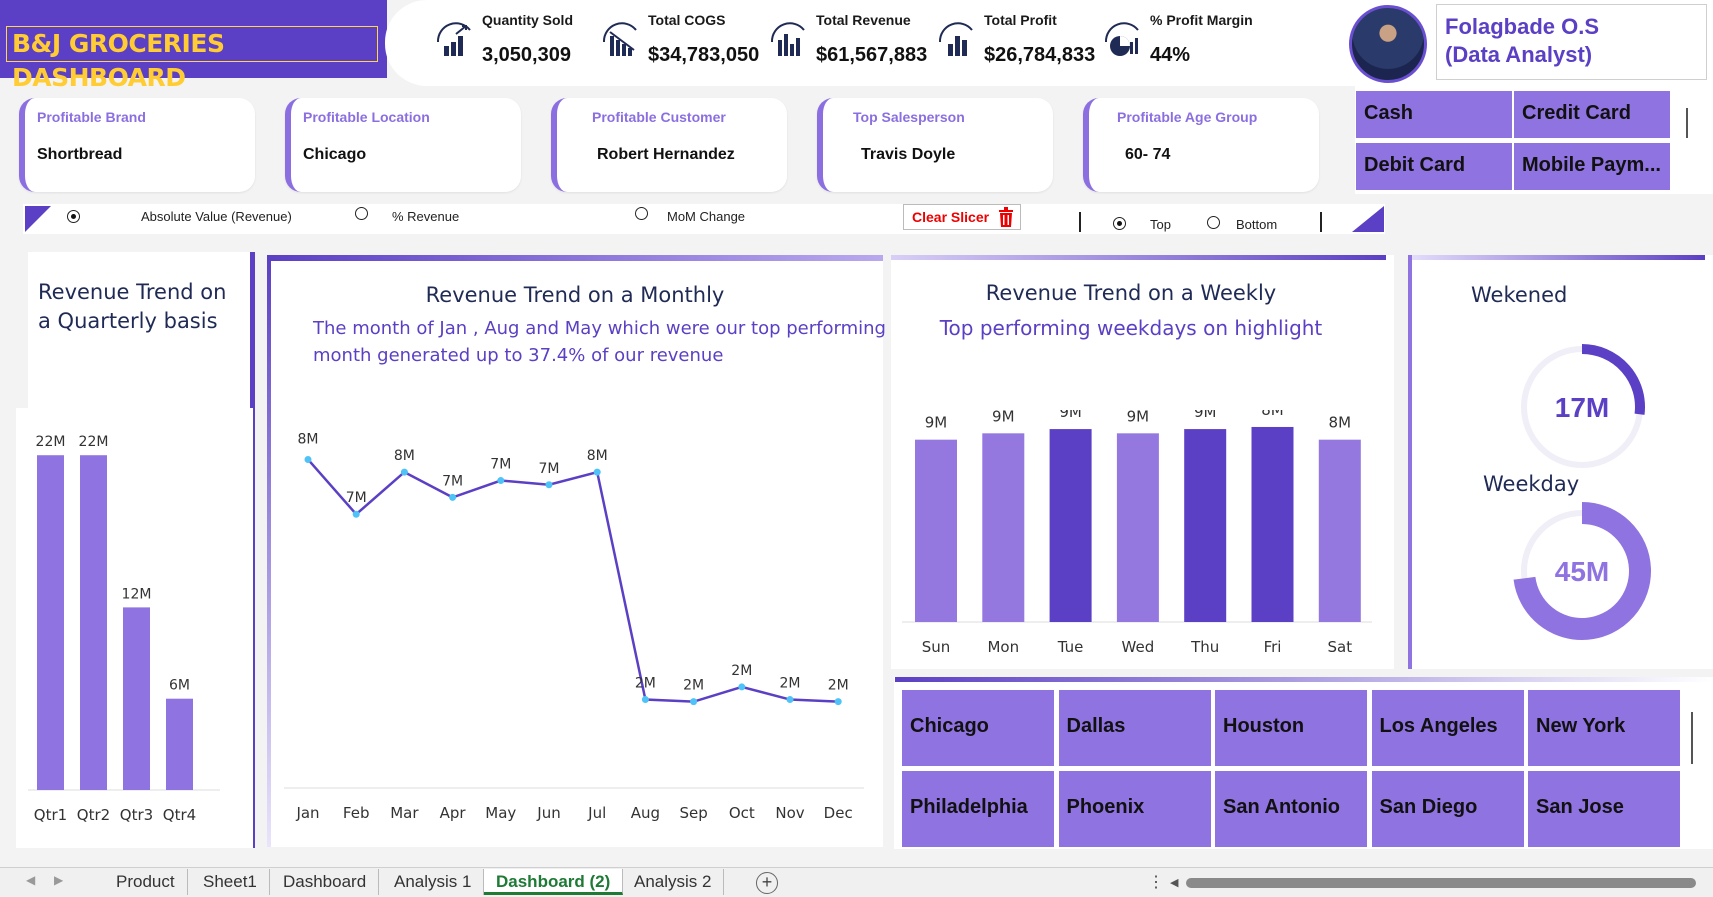 The width and height of the screenshot is (1713, 897). I want to click on tick-label: Wed, so click(1138, 647).